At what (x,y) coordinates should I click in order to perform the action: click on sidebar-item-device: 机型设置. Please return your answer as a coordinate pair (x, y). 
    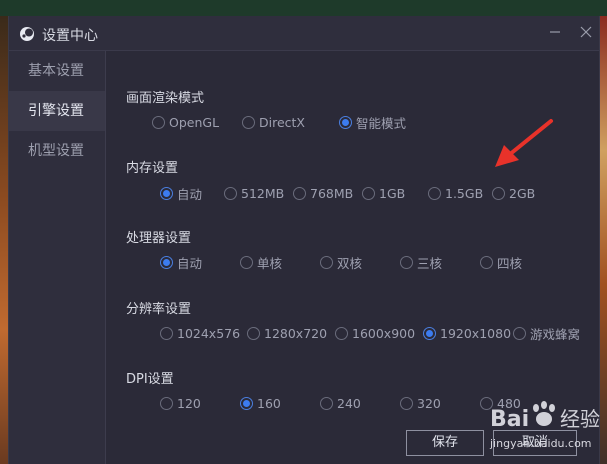
    Looking at the image, I should click on (57, 151).